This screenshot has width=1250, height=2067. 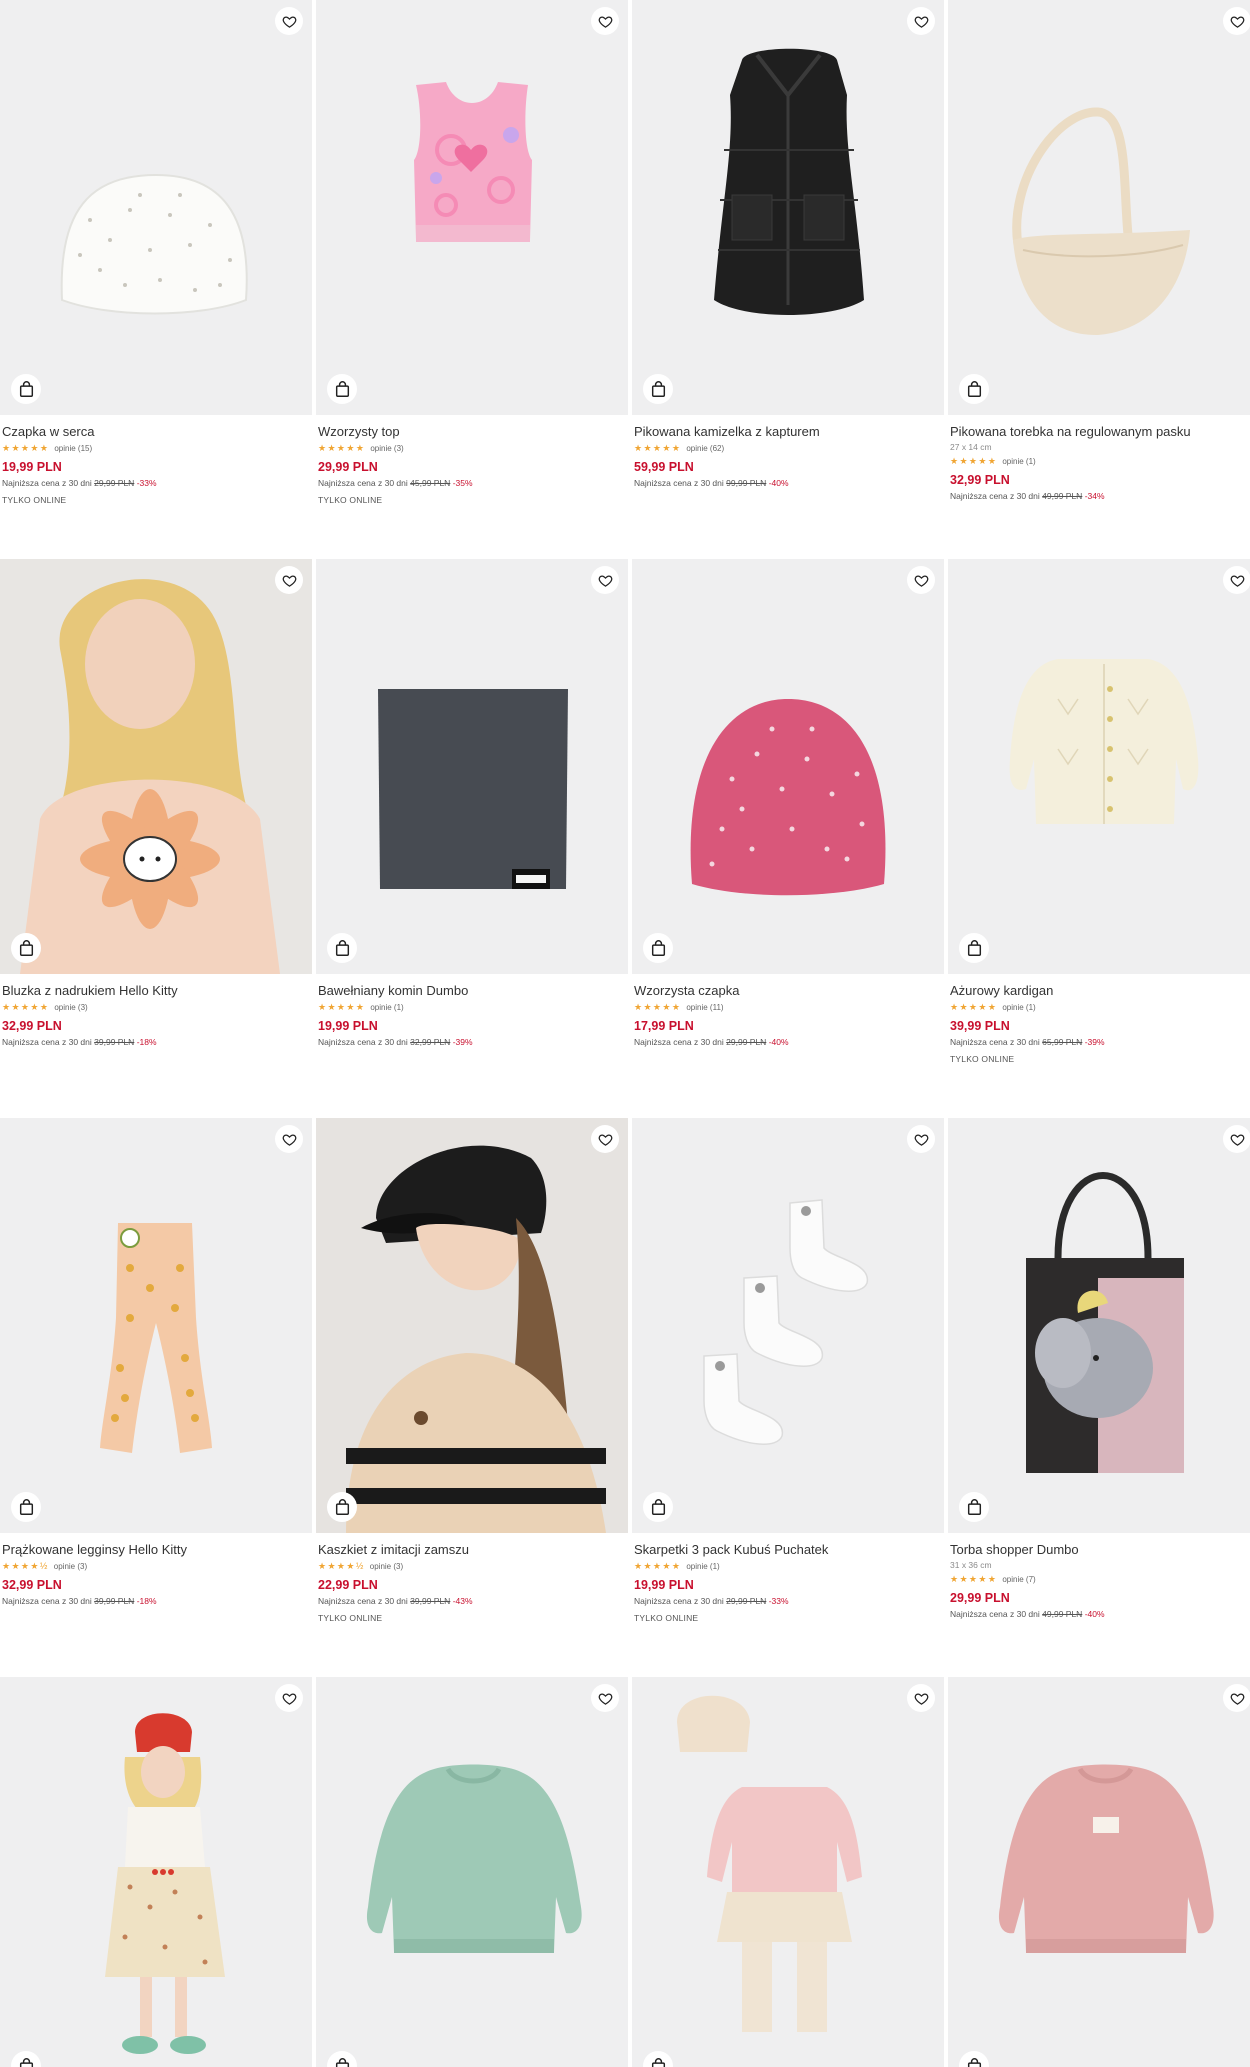 What do you see at coordinates (155, 432) in the screenshot?
I see `product-name: Czapka w serca` at bounding box center [155, 432].